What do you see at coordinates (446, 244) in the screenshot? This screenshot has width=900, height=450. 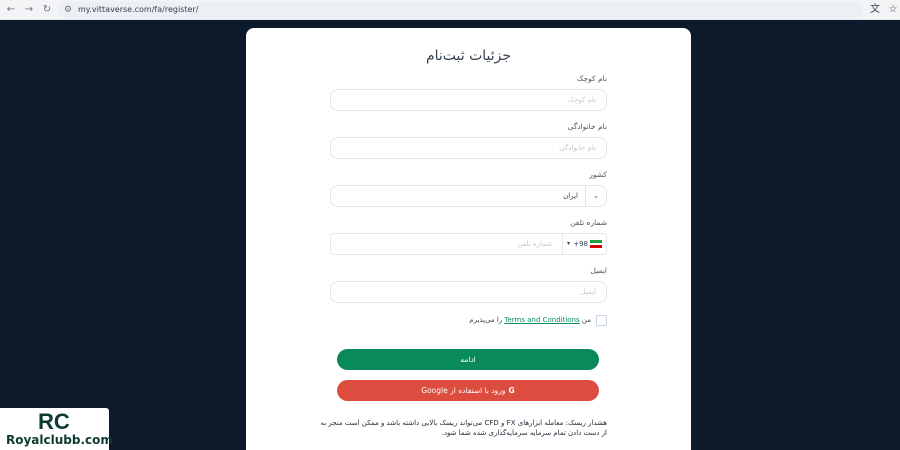 I see `phone-input` at bounding box center [446, 244].